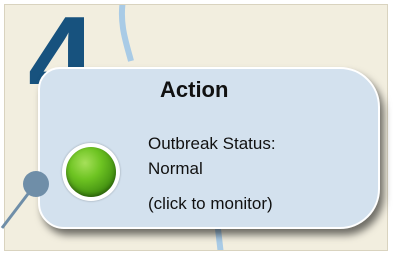  I want to click on monitor-link: (click to monitor), so click(210, 204).